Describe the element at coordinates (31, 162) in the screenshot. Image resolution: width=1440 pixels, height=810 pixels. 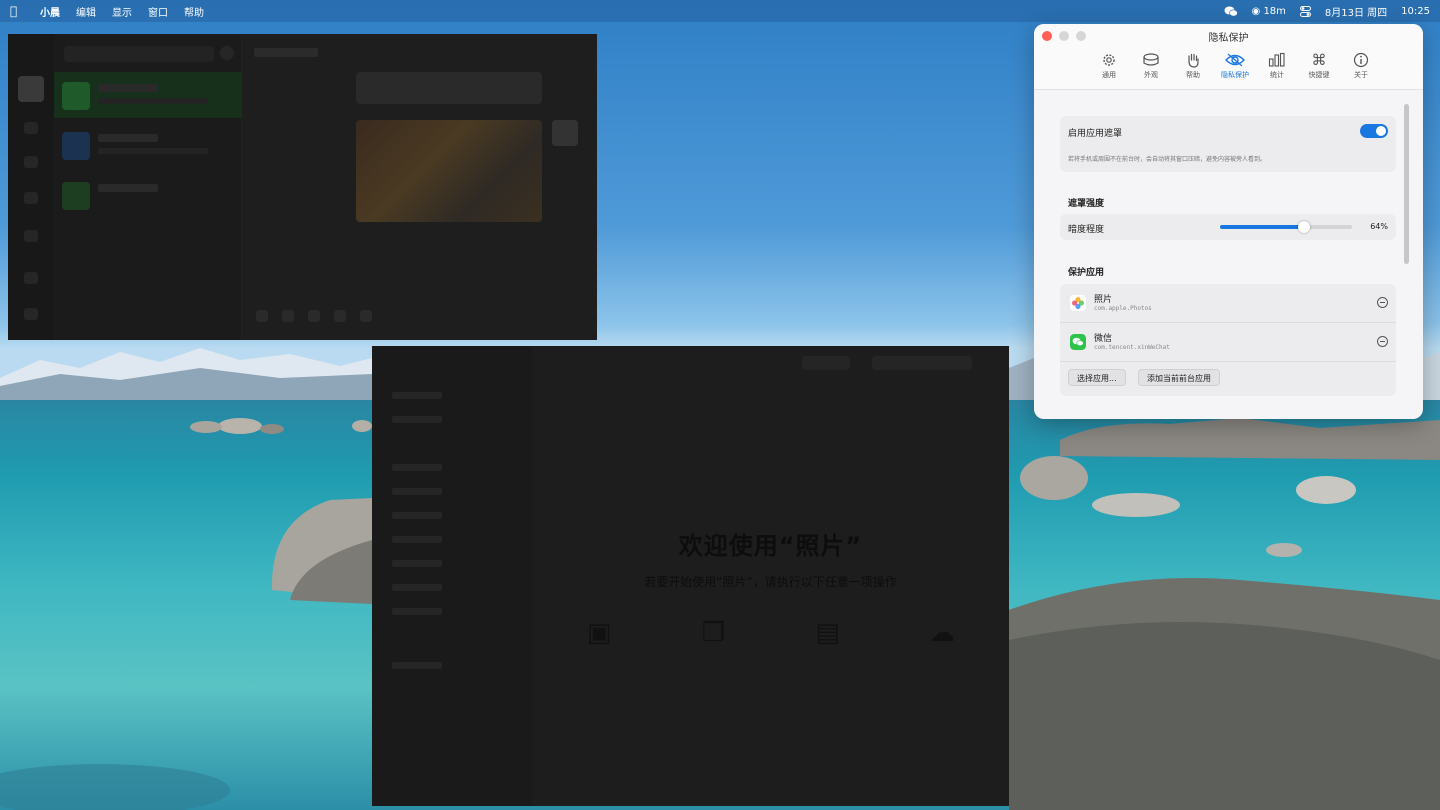
I see `contacts-icon` at that location.